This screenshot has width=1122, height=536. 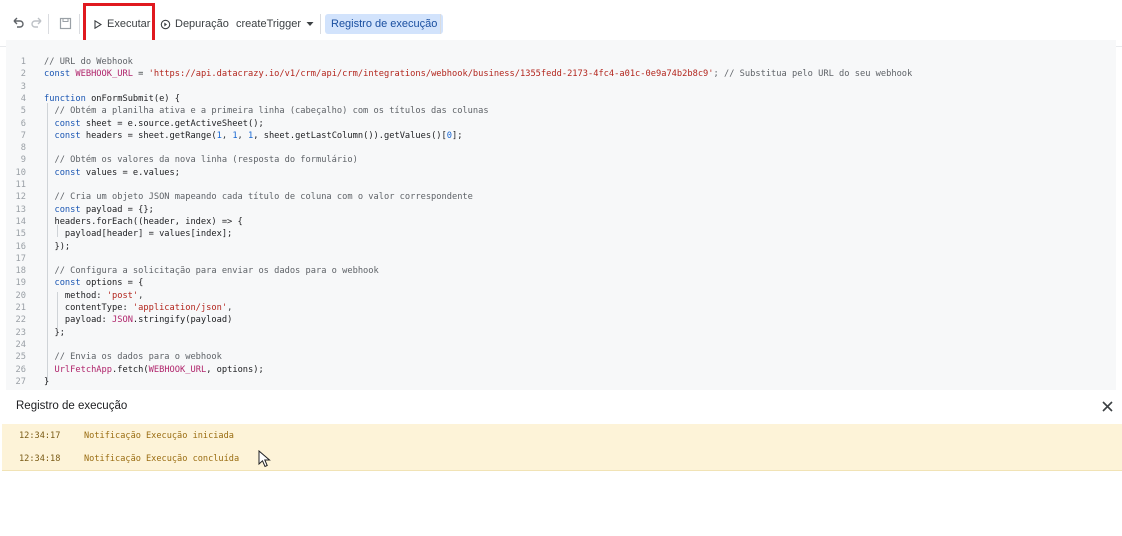 I want to click on debug-icon, so click(x=165, y=24).